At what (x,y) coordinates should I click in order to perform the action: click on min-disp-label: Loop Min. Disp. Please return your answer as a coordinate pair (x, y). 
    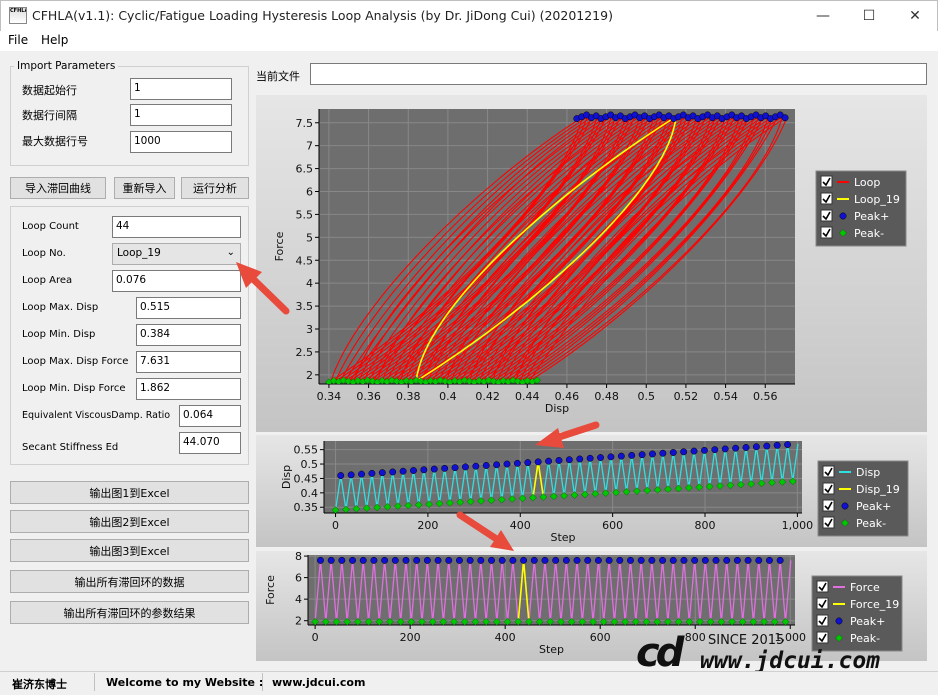
    Looking at the image, I should click on (59, 334).